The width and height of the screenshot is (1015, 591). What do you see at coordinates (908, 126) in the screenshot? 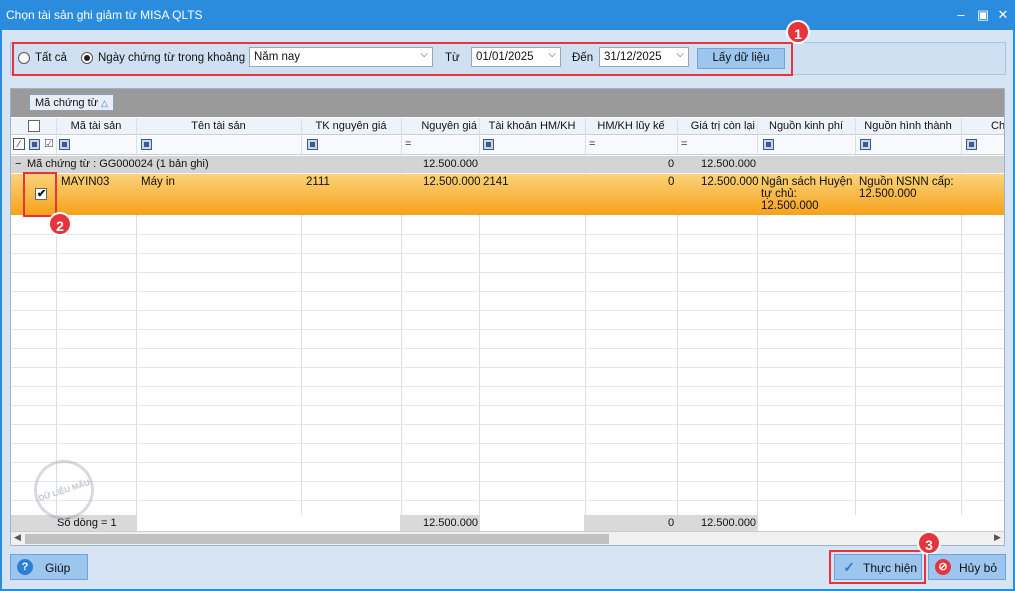
I see `header-formation-source: Nguồn hình thành` at bounding box center [908, 126].